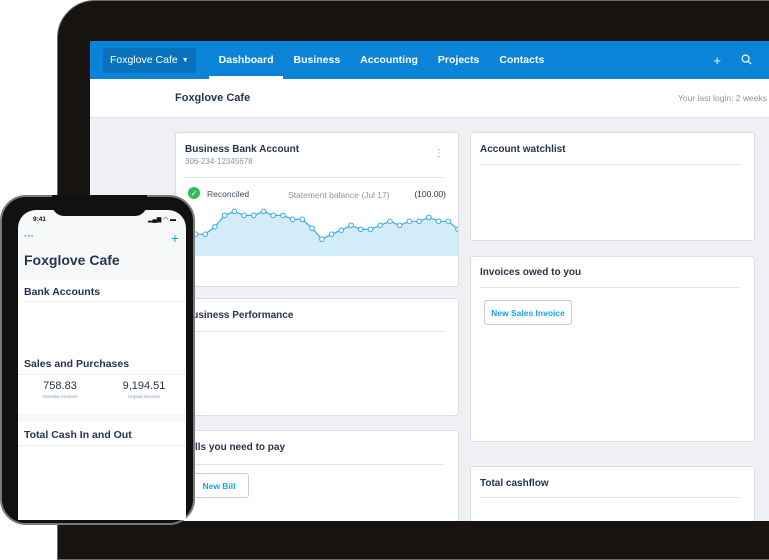 This screenshot has height=560, width=769. What do you see at coordinates (144, 386) in the screenshot?
I see `unpaid-value: 9,194.51` at bounding box center [144, 386].